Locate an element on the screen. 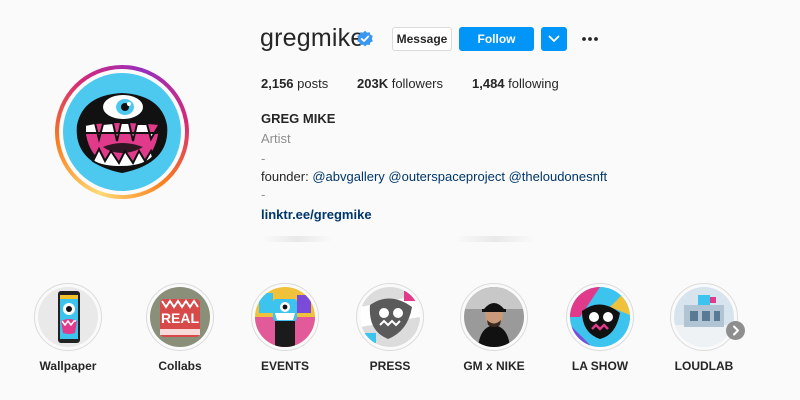 Image resolution: width=800 pixels, height=400 pixels. followers-stat: 203K followers is located at coordinates (400, 83).